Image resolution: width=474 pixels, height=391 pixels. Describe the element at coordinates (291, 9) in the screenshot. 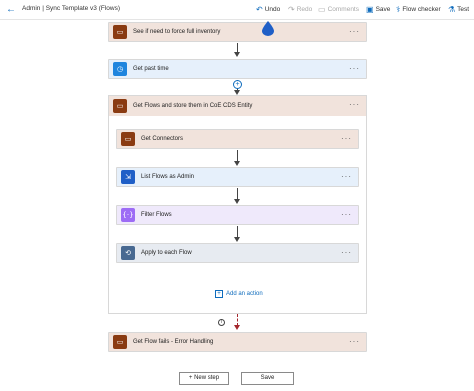

I see `redo-icon: ↷` at that location.